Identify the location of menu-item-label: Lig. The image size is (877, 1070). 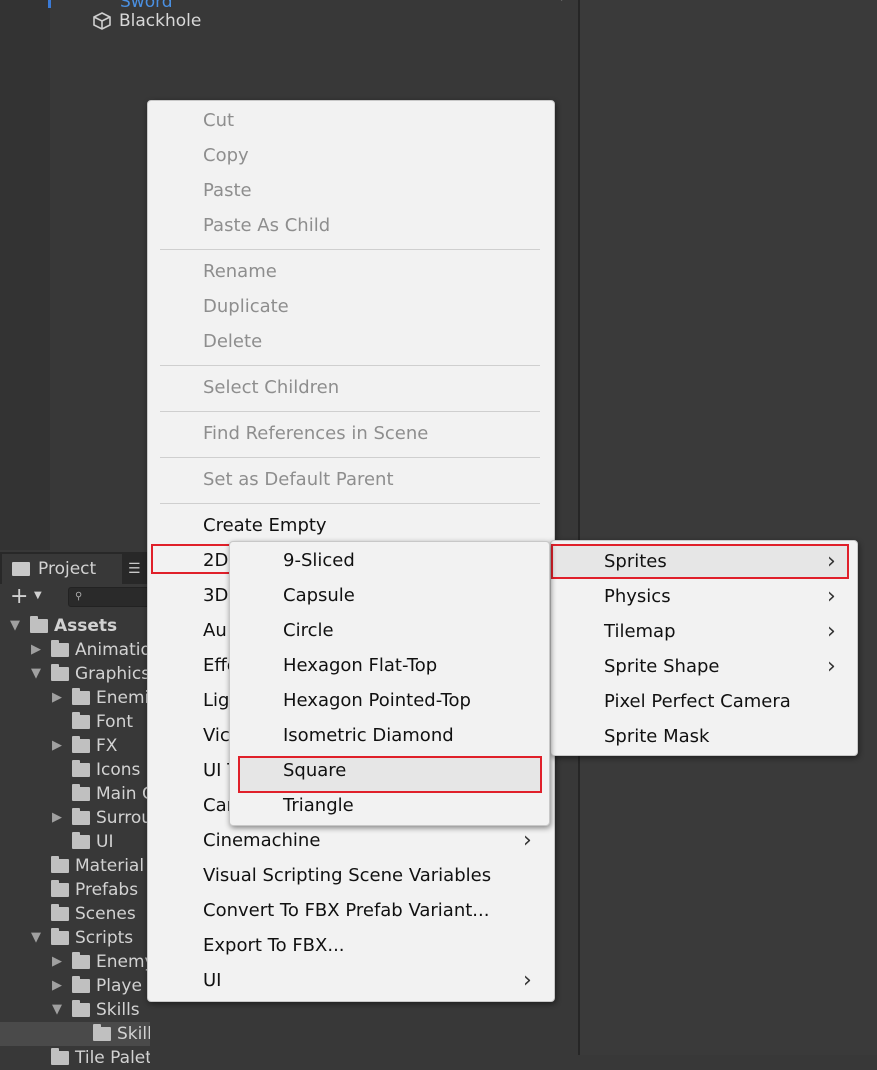
(216, 700).